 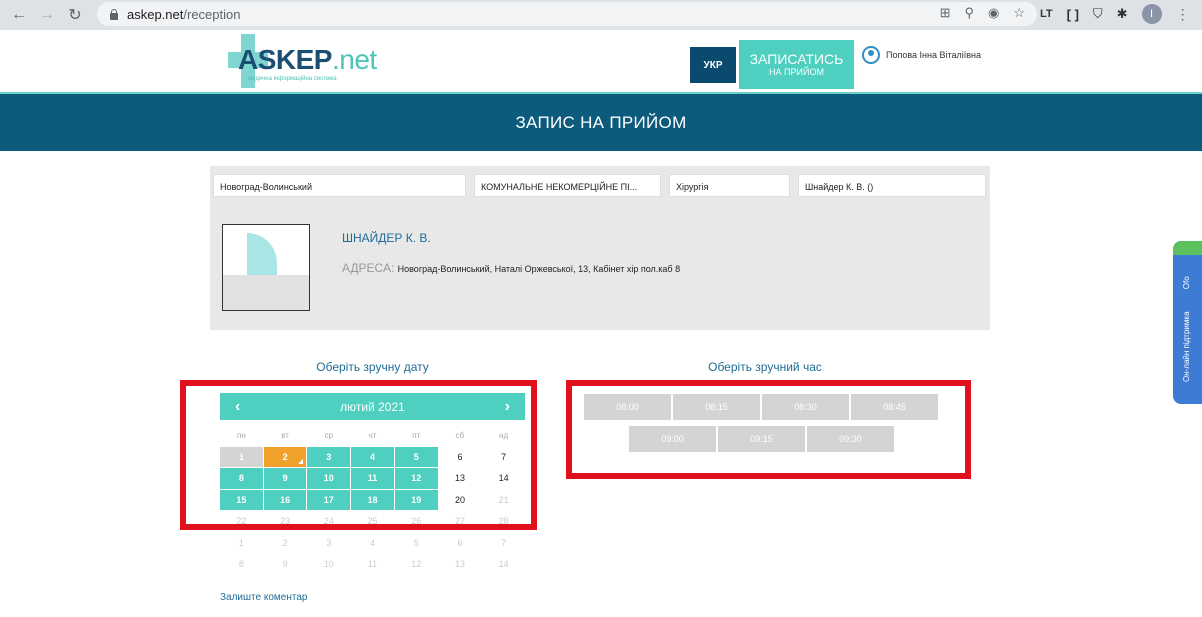 I want to click on book-appointment-button: ЗАПИСАТИСЬ НА ПРИЙОМ, so click(x=796, y=64).